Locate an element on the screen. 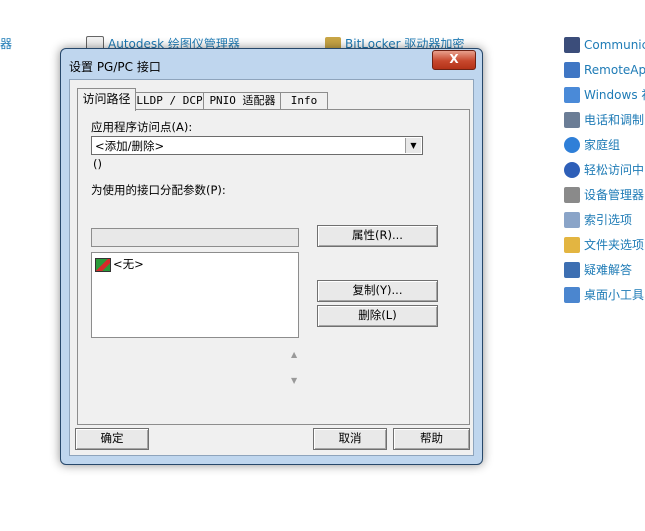  control-panel-item-communication: Communic is located at coordinates (604, 44).